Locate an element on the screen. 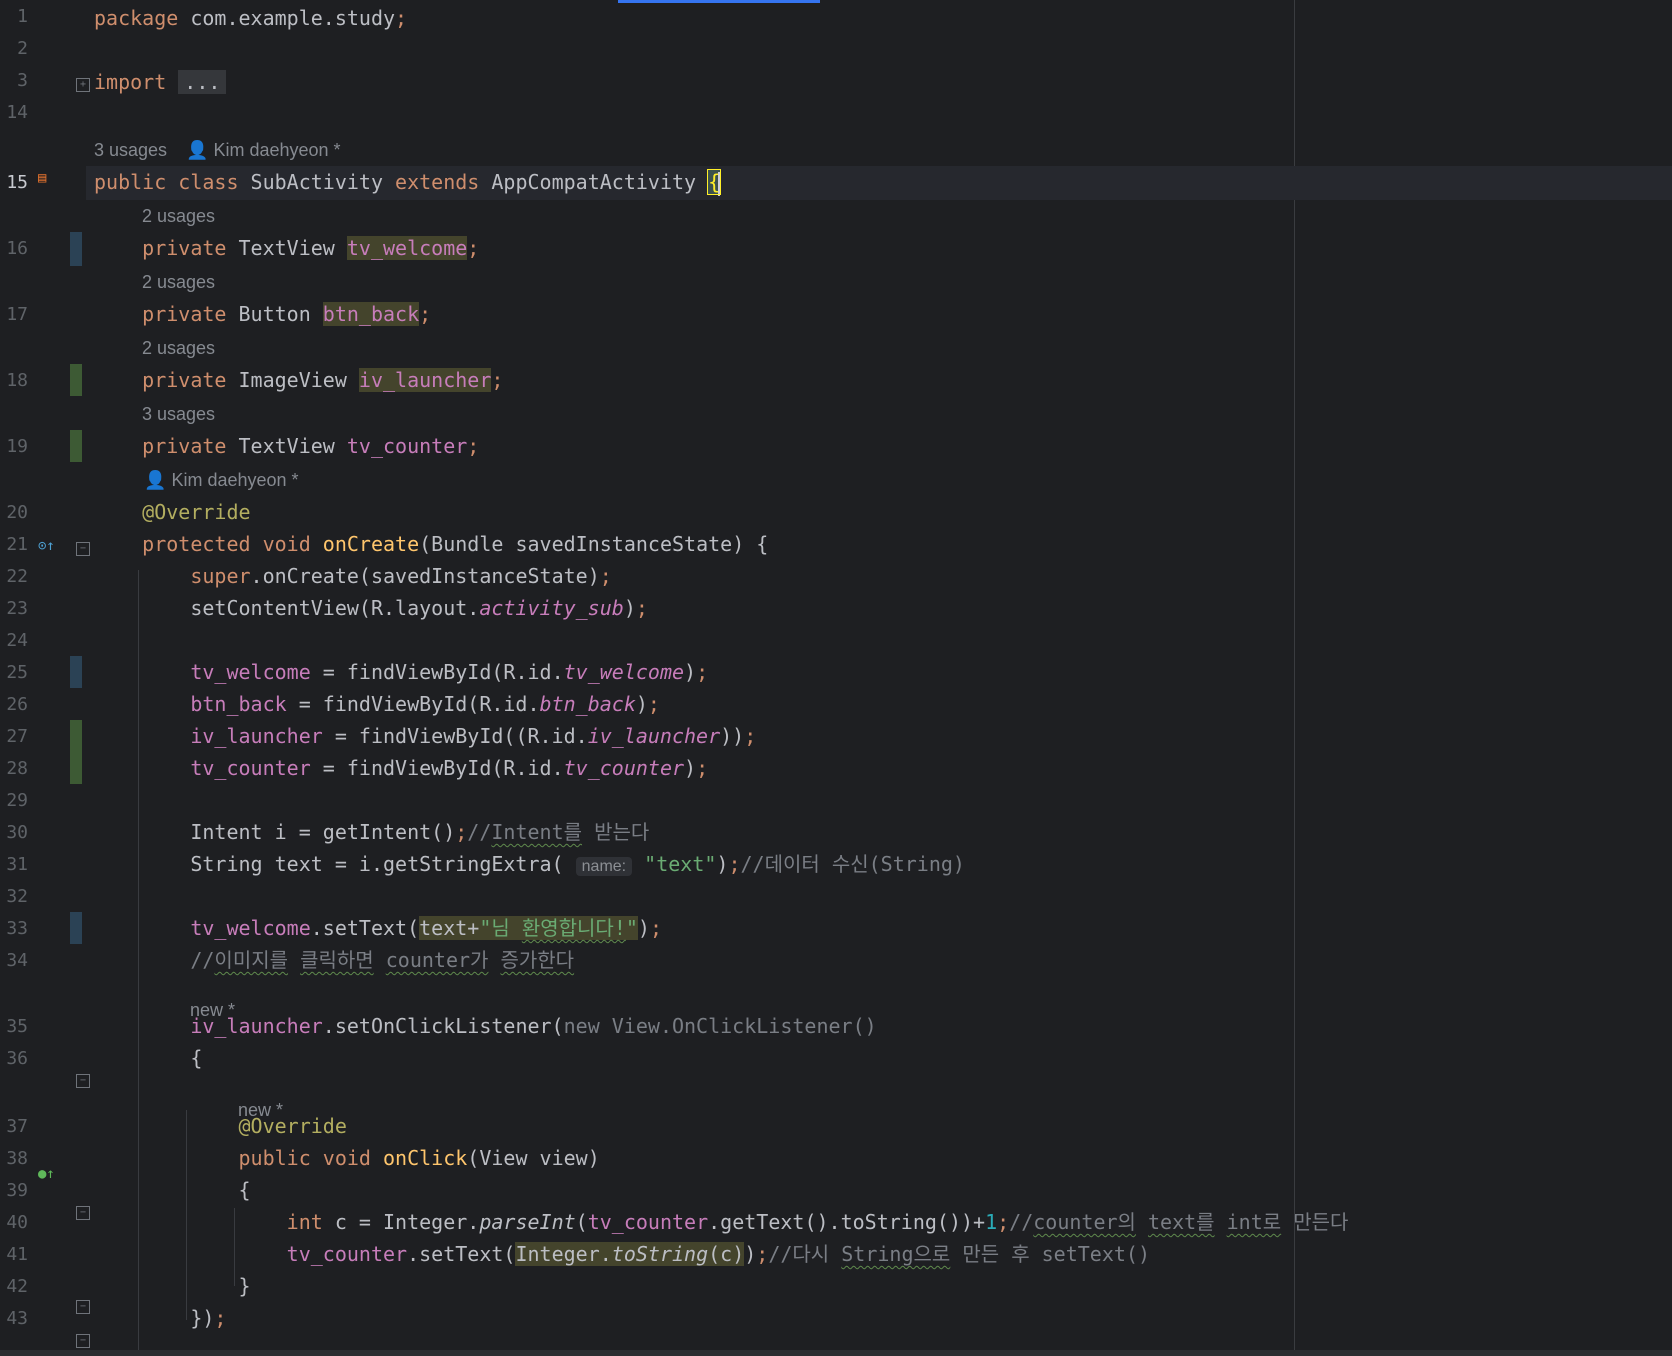 Image resolution: width=1672 pixels, height=1356 pixels. line-number: 37 is located at coordinates (14, 1127).